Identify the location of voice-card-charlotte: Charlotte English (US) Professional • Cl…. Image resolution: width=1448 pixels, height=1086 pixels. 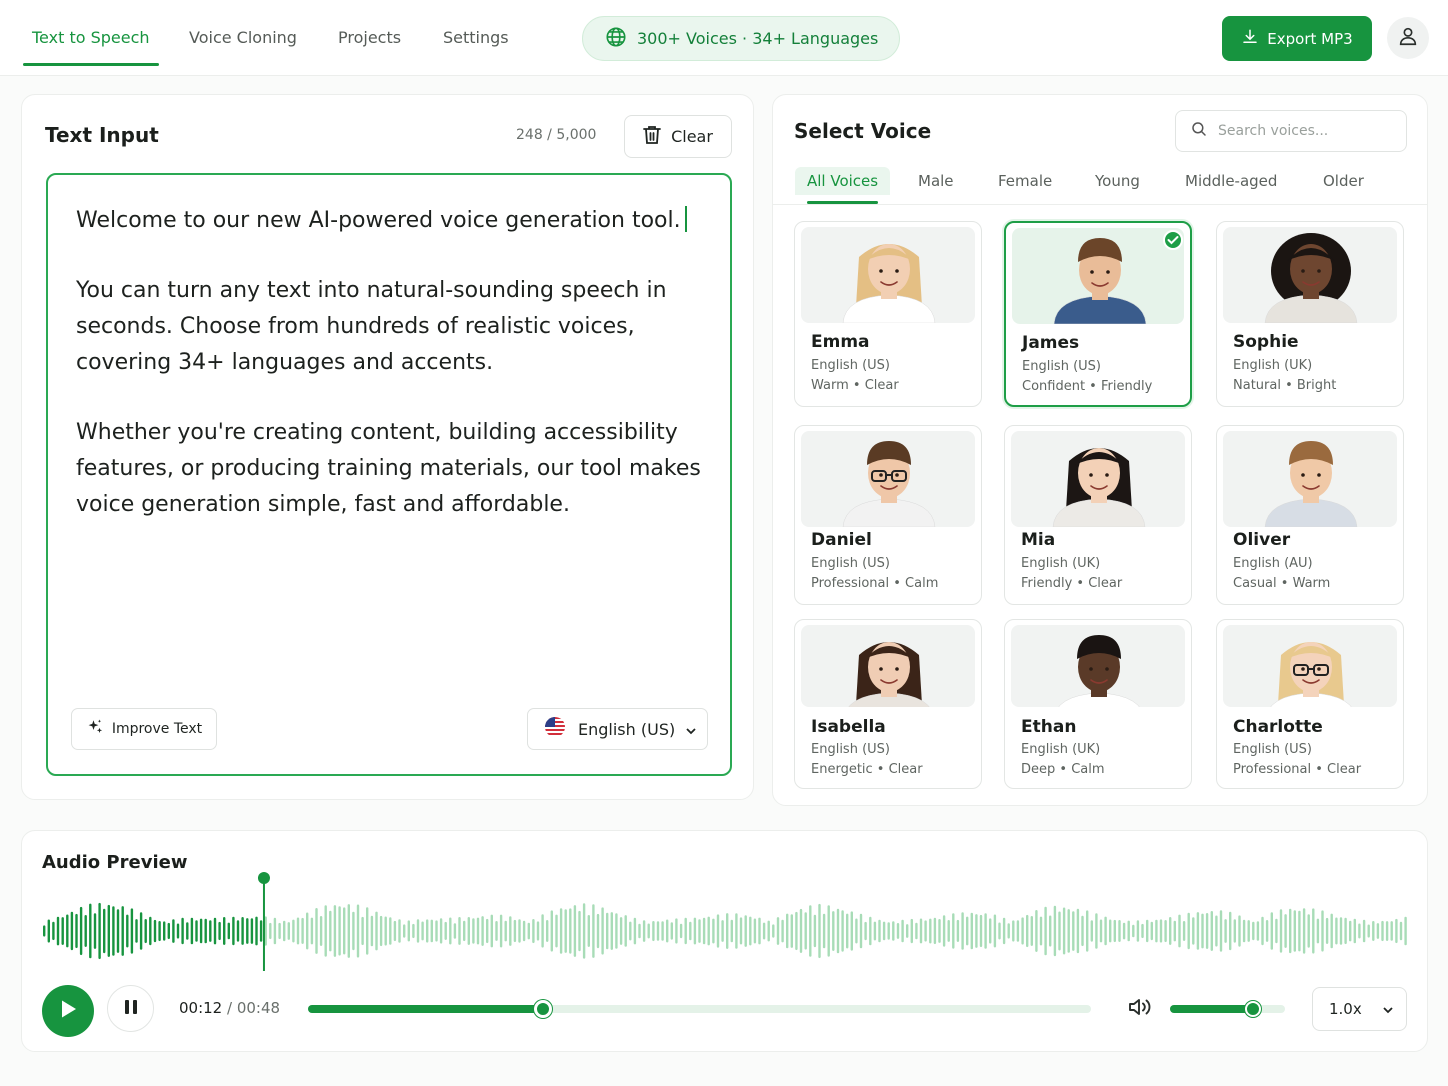
(1310, 704).